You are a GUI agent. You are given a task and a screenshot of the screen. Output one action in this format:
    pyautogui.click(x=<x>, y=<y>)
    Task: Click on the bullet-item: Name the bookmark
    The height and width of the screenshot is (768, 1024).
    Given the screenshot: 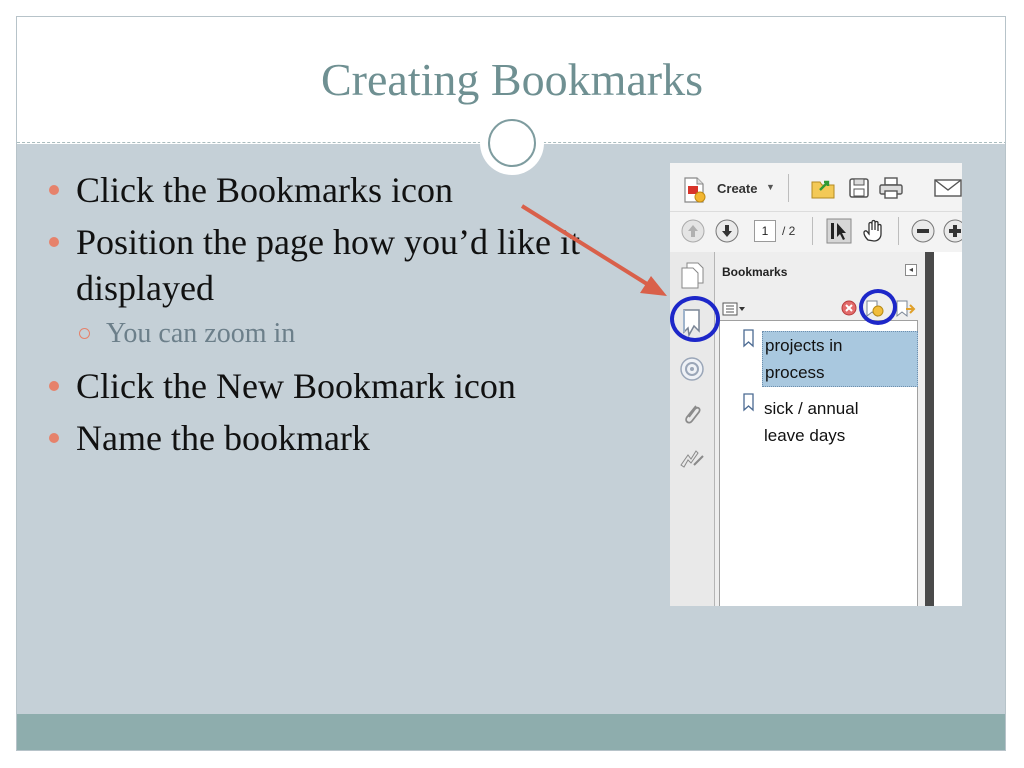 What is the action you would take?
    pyautogui.click(x=317, y=438)
    